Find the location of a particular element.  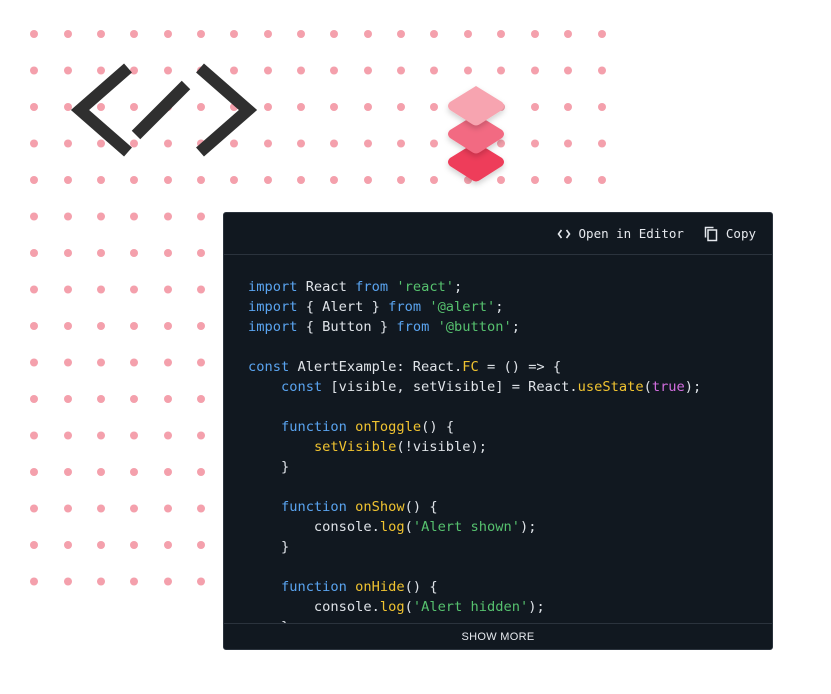

code-line: const AlertExample: React.FC = () => { is located at coordinates (474, 367).